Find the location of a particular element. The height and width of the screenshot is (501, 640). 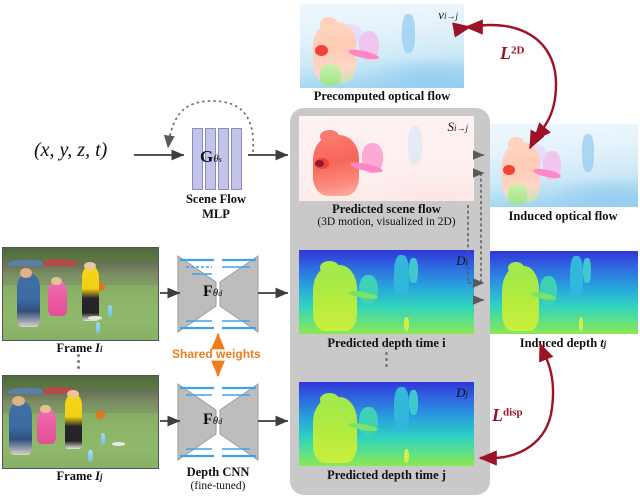

precomputed-optical-flow-image: vi→j is located at coordinates (382, 46).